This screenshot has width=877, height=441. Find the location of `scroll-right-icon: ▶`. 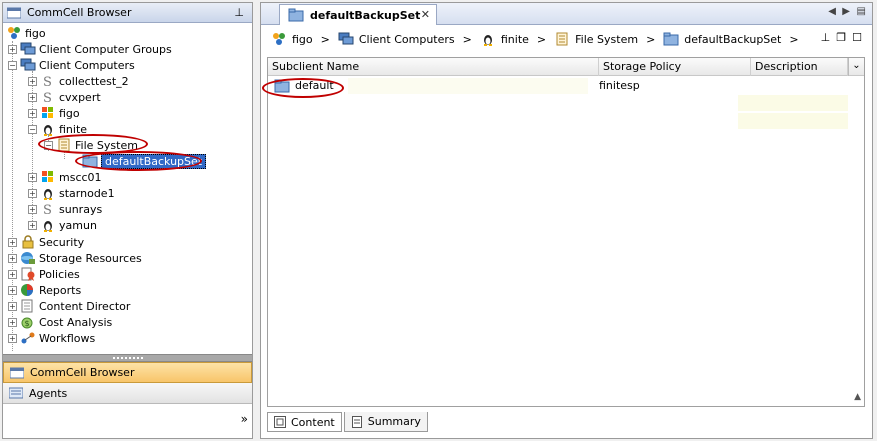

scroll-right-icon: ▶ is located at coordinates (846, 11).